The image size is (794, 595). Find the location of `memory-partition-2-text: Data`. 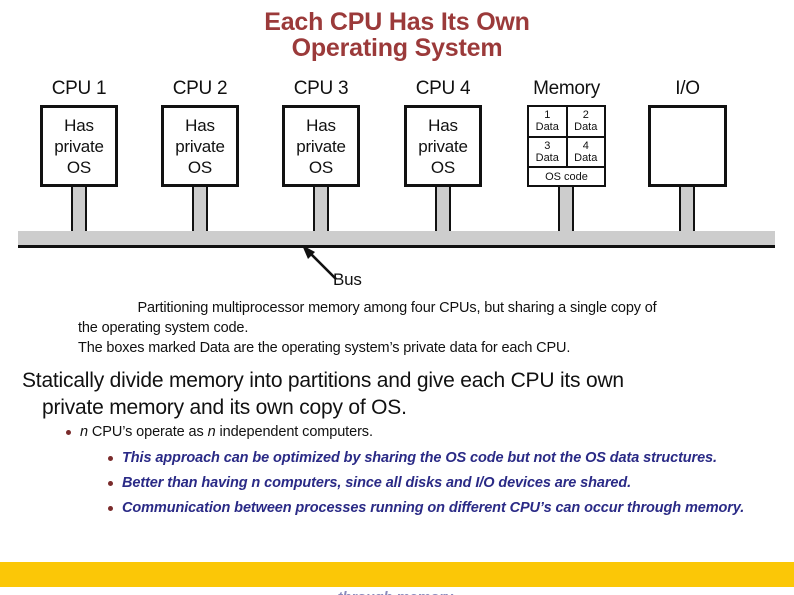

memory-partition-2-text: Data is located at coordinates (586, 127).